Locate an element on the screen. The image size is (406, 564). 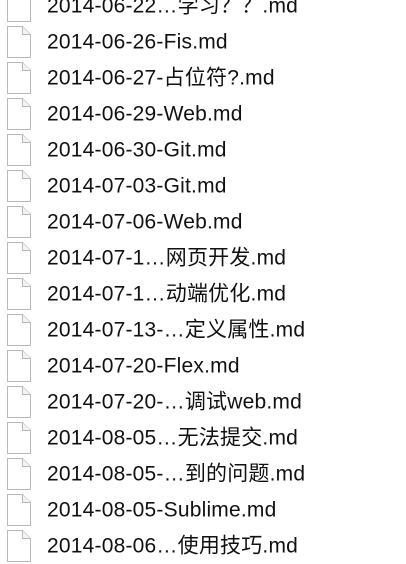
file-name: 2014-07-1…动端优化.md is located at coordinates (167, 294).